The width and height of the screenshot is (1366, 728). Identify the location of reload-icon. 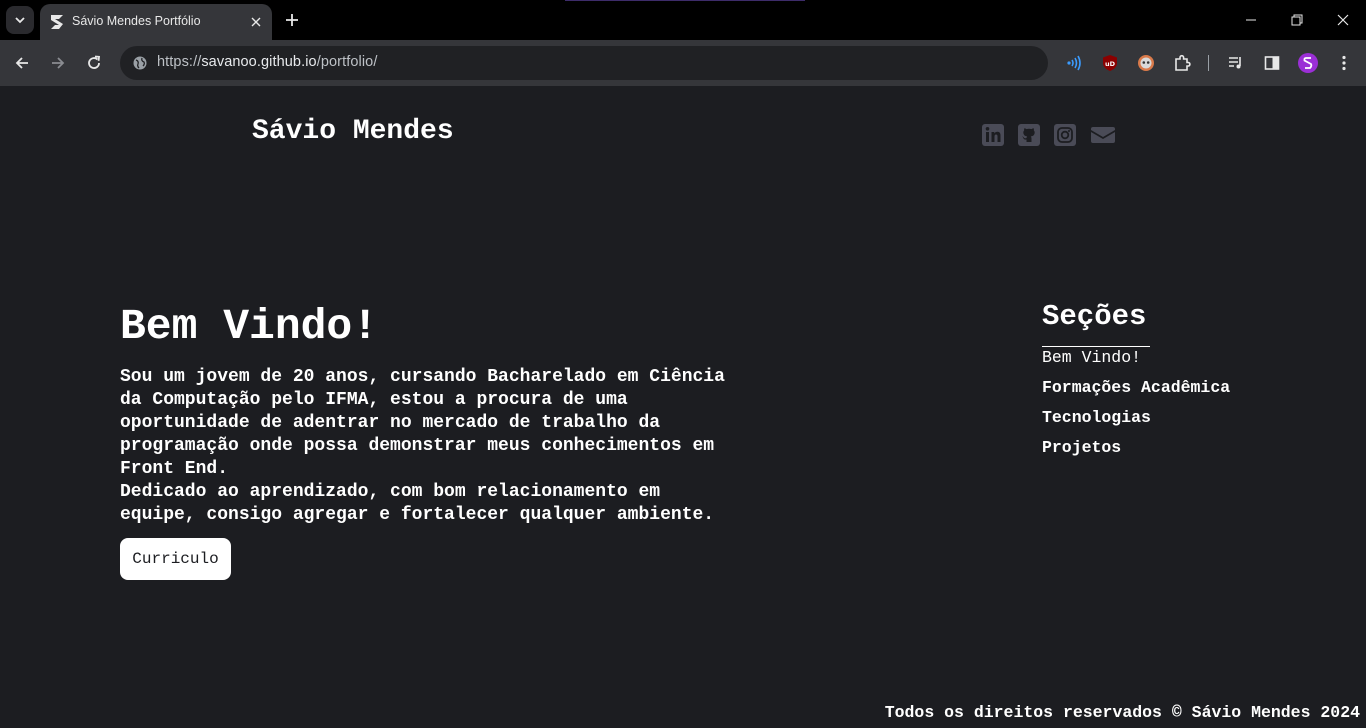
(94, 62).